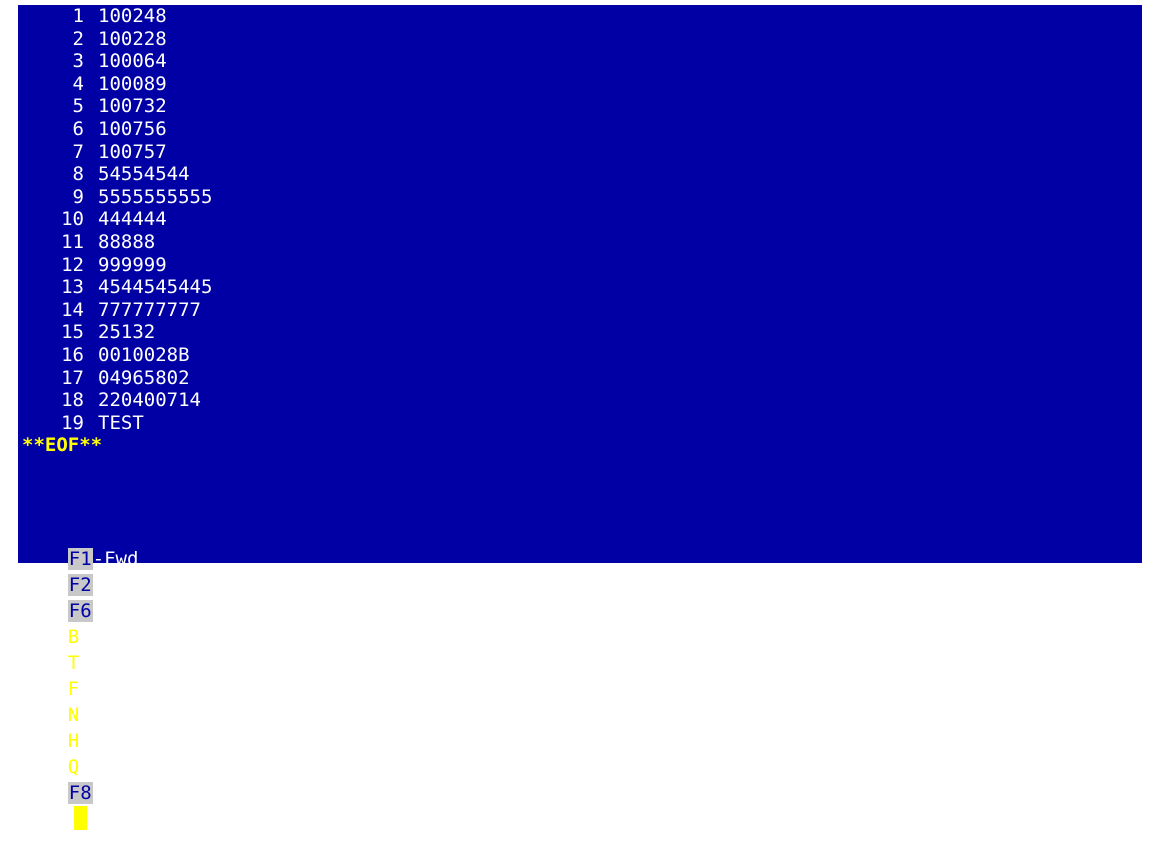 The height and width of the screenshot is (858, 1160). Describe the element at coordinates (144, 377) in the screenshot. I see `record-value: 04965802` at that location.